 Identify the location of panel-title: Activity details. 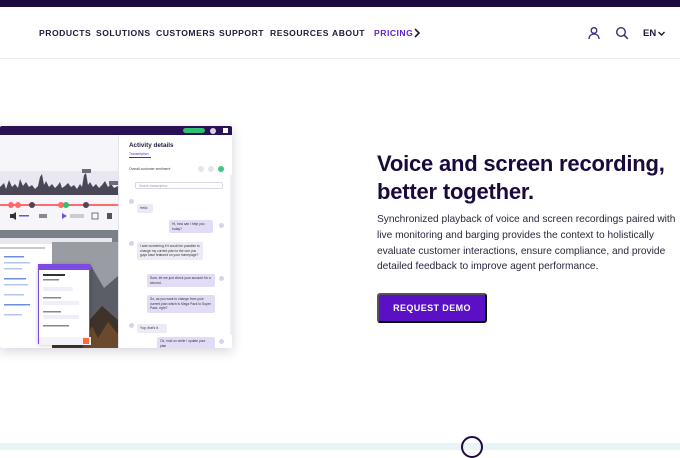
(151, 145).